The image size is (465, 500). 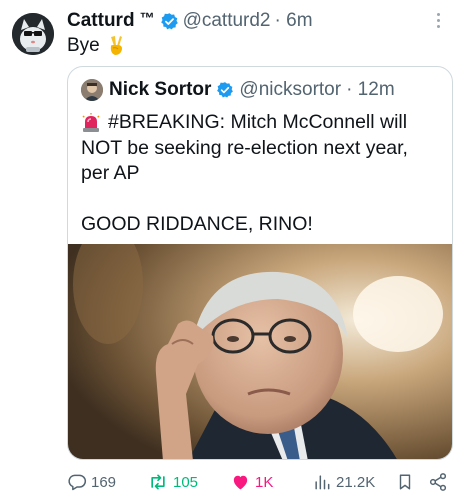 What do you see at coordinates (227, 21) in the screenshot?
I see `author-handle: @catturd2` at bounding box center [227, 21].